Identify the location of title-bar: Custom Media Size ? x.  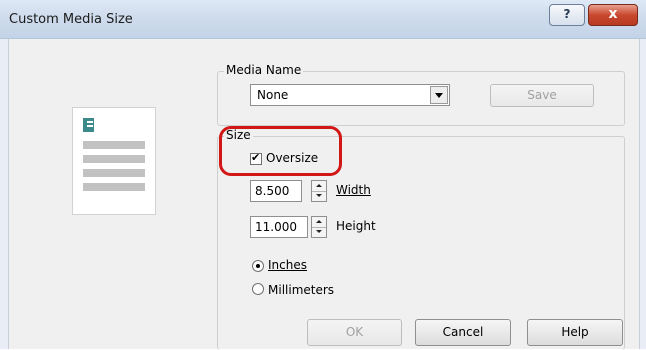
(323, 19).